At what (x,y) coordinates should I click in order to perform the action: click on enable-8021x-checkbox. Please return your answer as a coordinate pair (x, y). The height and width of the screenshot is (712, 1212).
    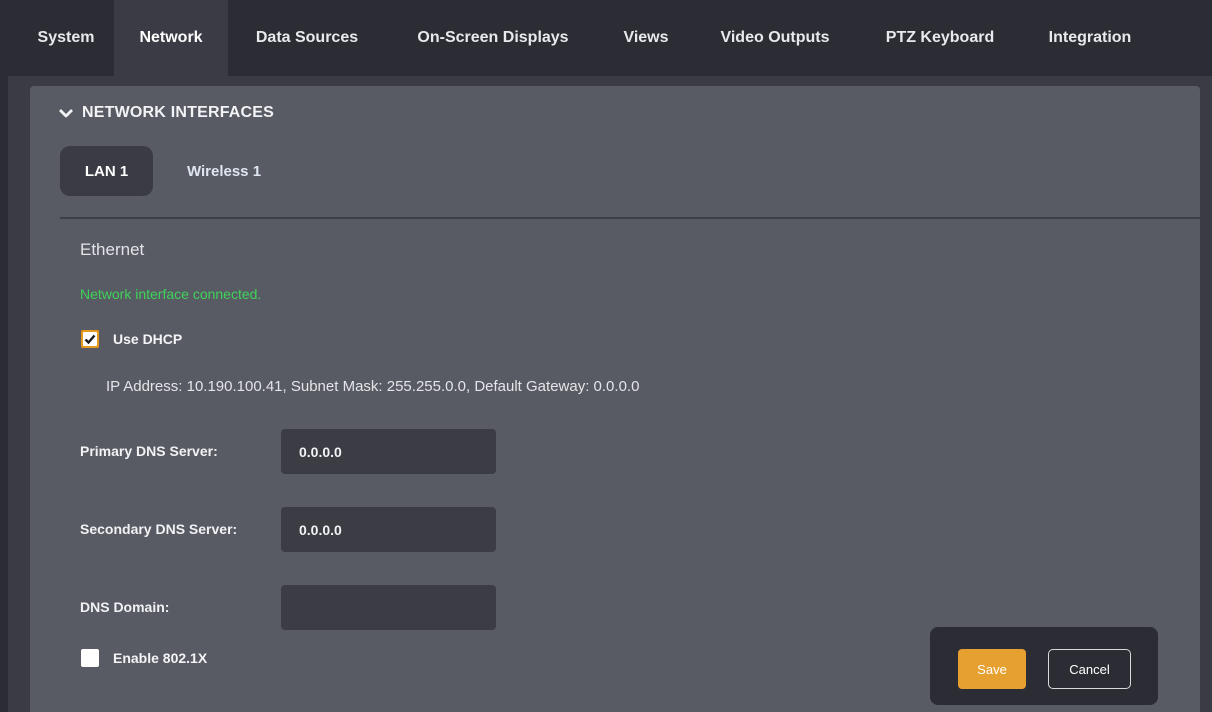
    Looking at the image, I should click on (90, 658).